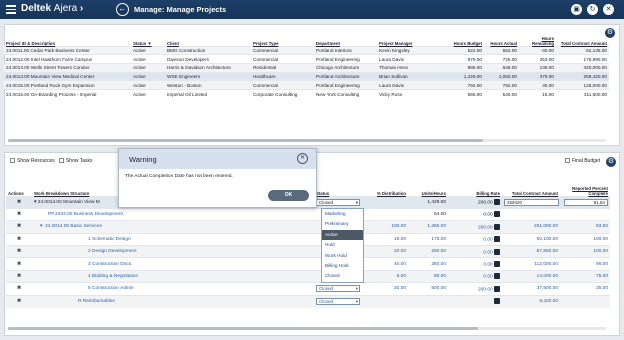 The width and height of the screenshot is (624, 340). What do you see at coordinates (576, 9) in the screenshot?
I see `save-icon: ▣` at bounding box center [576, 9].